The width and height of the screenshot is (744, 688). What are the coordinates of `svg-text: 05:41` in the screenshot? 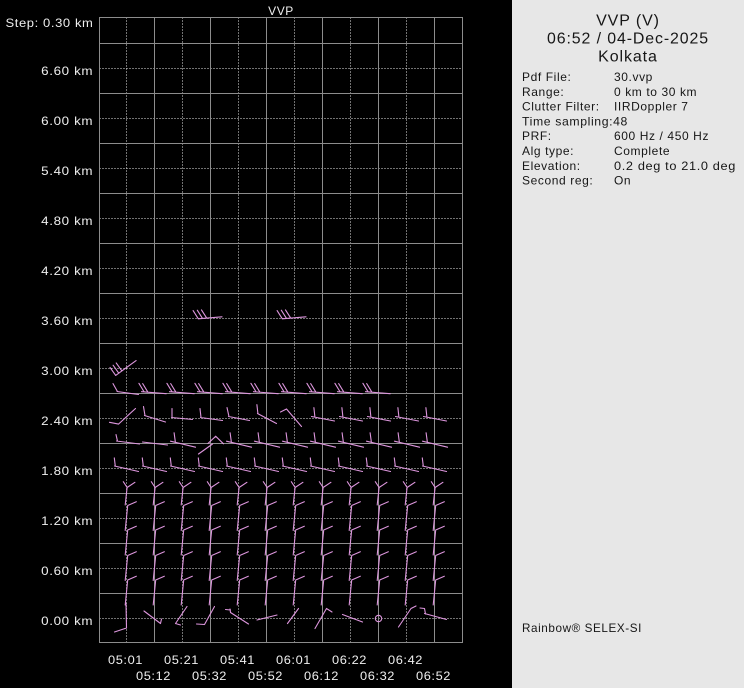 It's located at (237, 660).